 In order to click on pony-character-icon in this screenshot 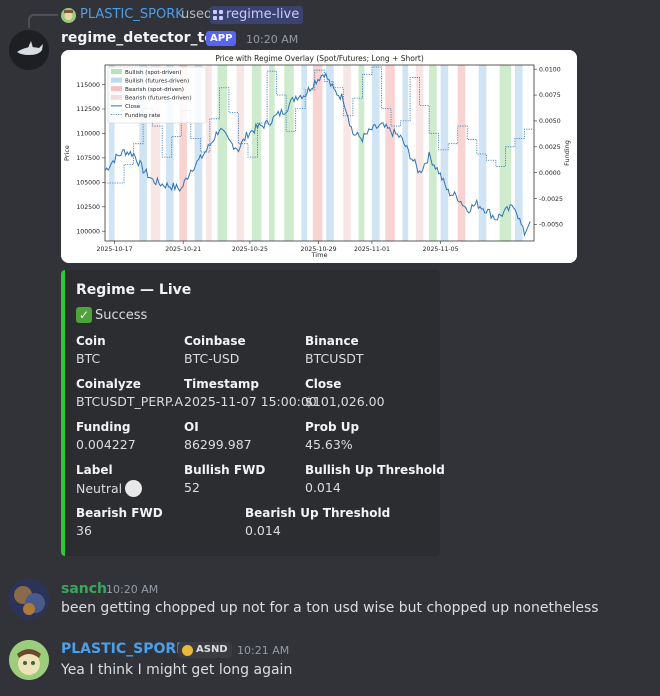, I will do `click(29, 660)`.